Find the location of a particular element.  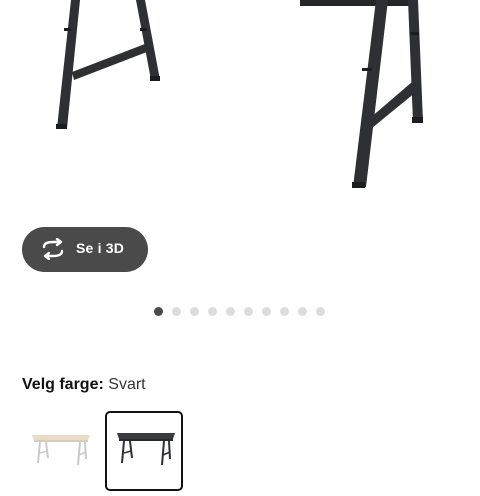

color-option-black is located at coordinates (144, 451).